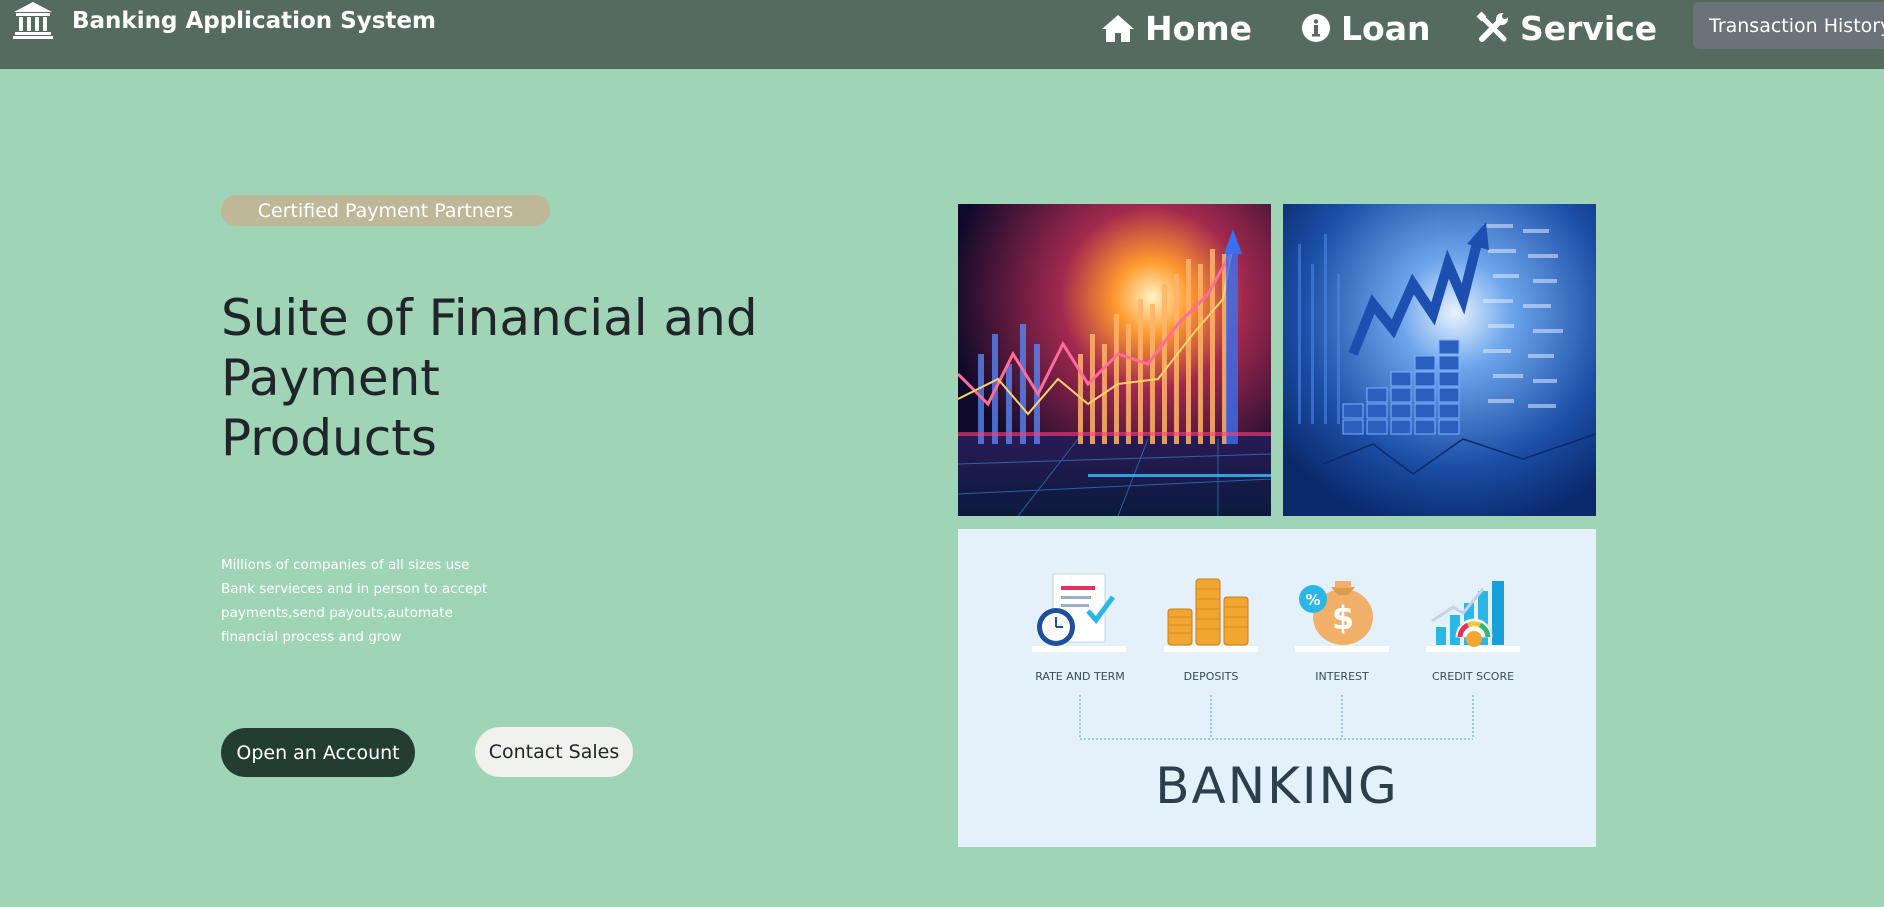  I want to click on banking-title: BANKING, so click(1277, 786).